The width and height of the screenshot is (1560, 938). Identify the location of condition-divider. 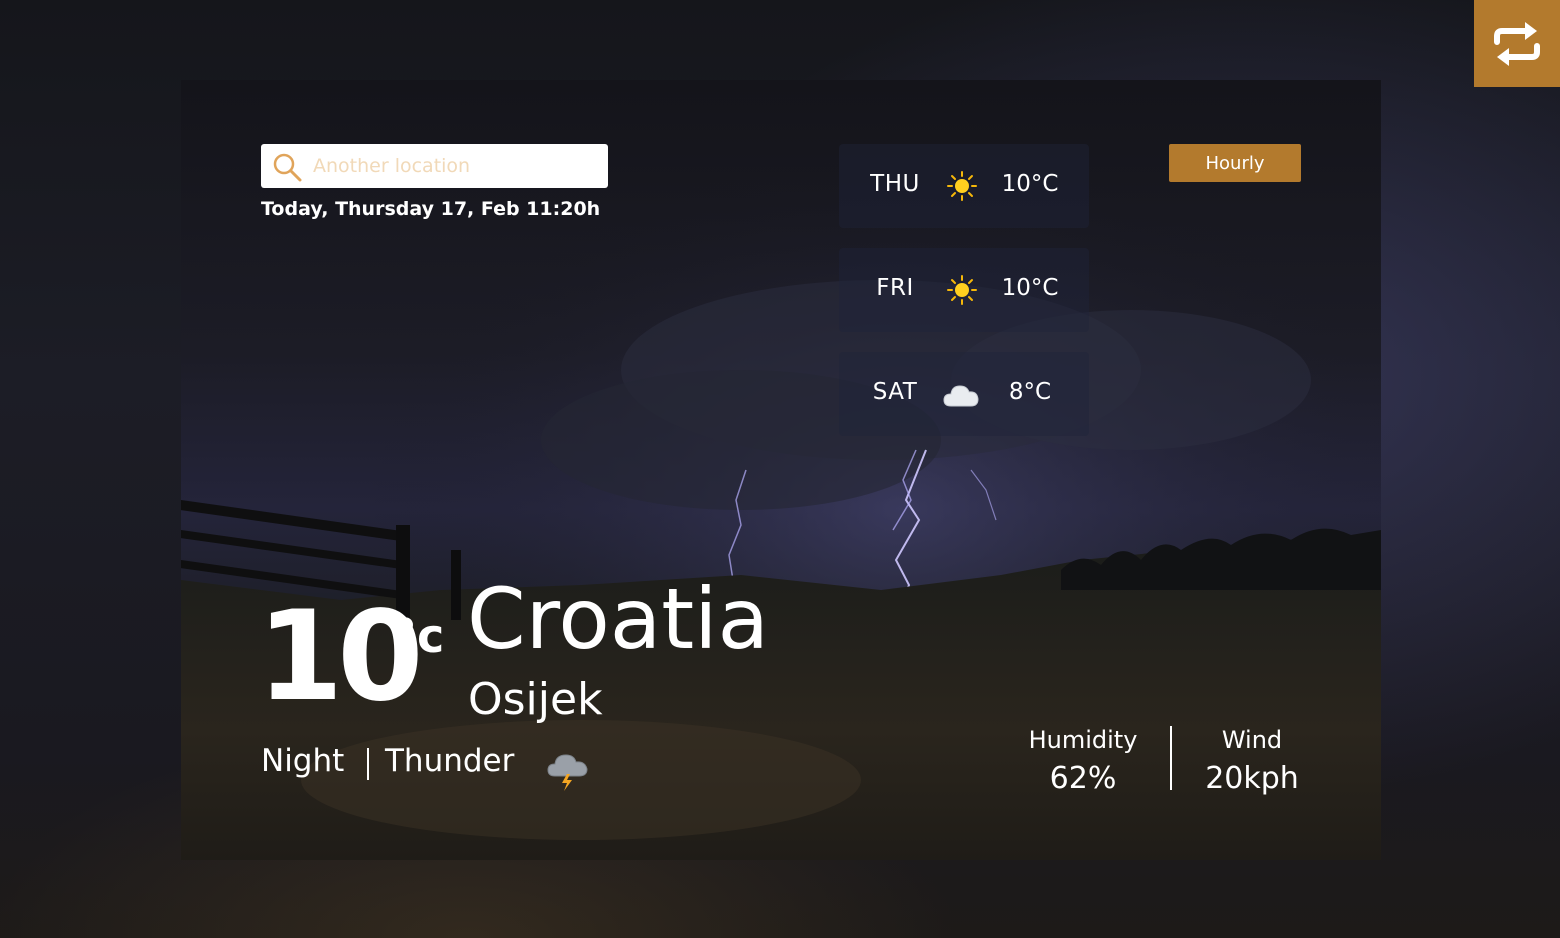
(368, 764).